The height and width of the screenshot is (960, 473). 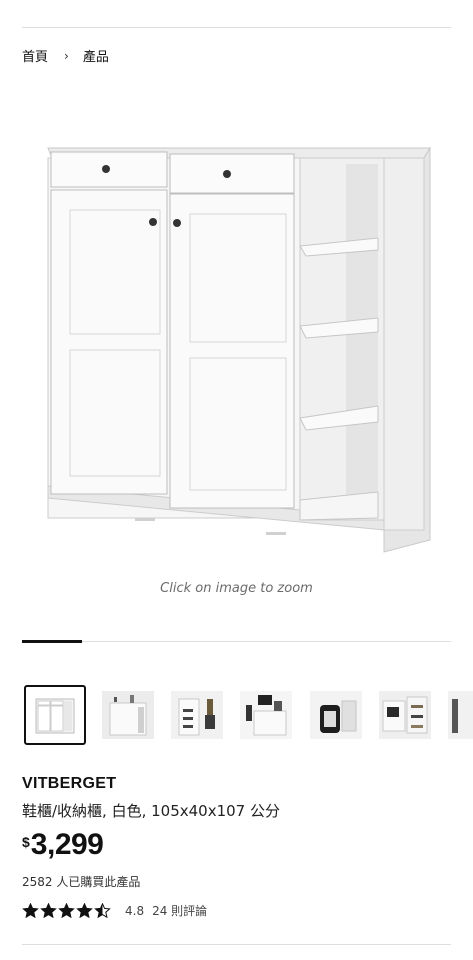 What do you see at coordinates (67, 844) in the screenshot?
I see `price-amount: 3,299` at bounding box center [67, 844].